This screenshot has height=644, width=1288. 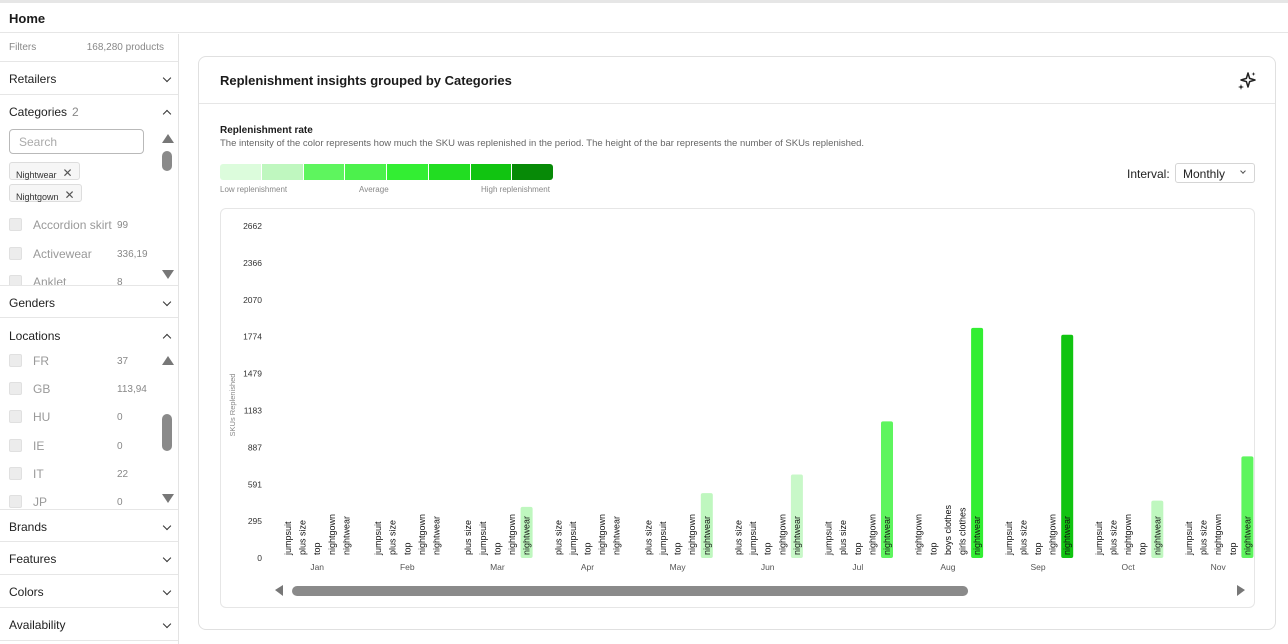 I want to click on chip-nightgown: Nightgown ✕, so click(x=45, y=193).